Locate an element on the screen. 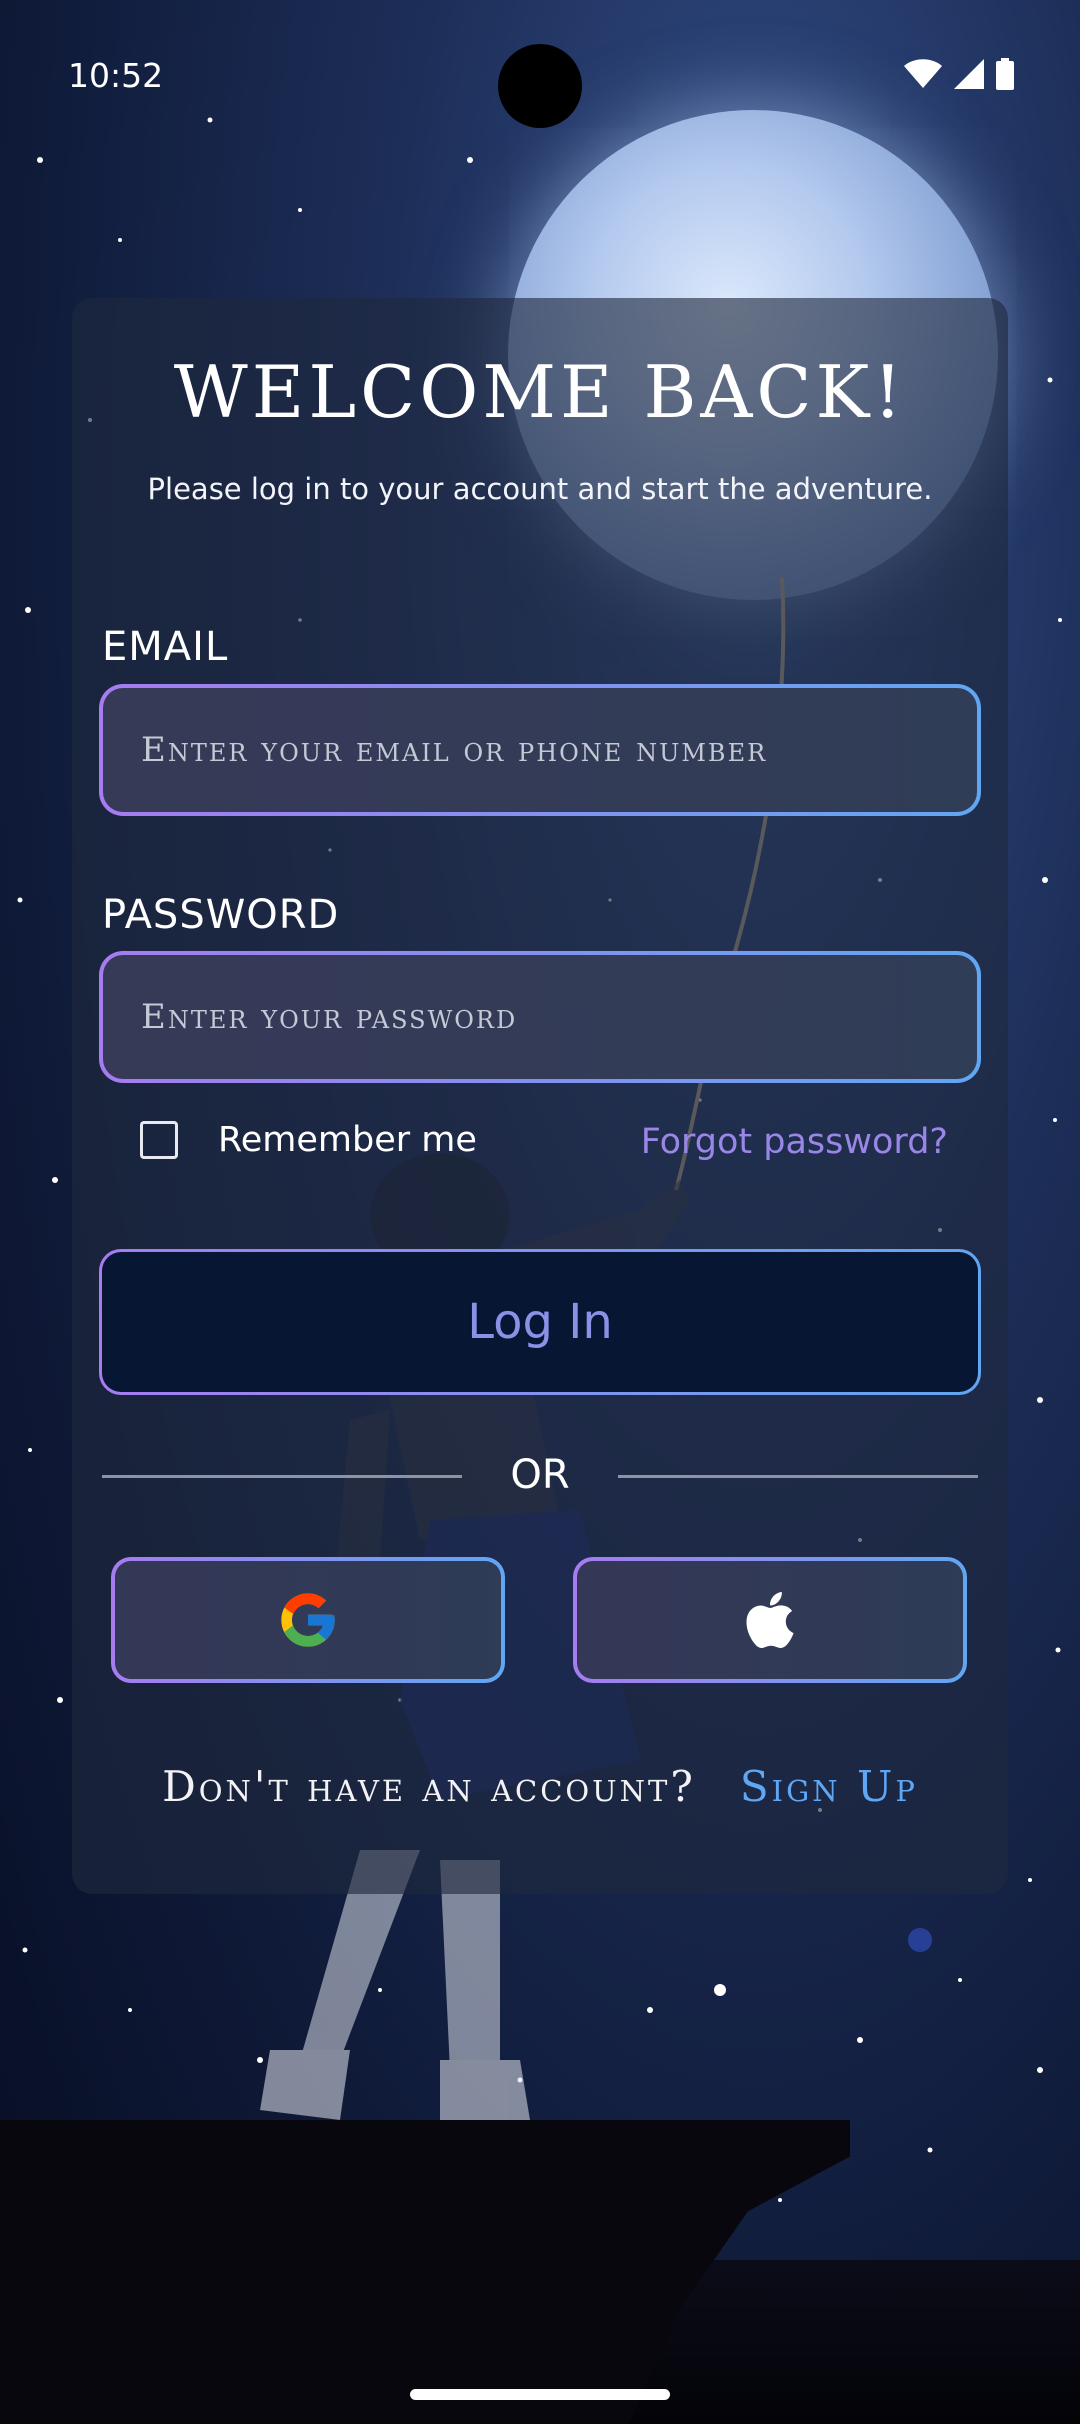 The width and height of the screenshot is (1080, 2424). password-field is located at coordinates (540, 1017).